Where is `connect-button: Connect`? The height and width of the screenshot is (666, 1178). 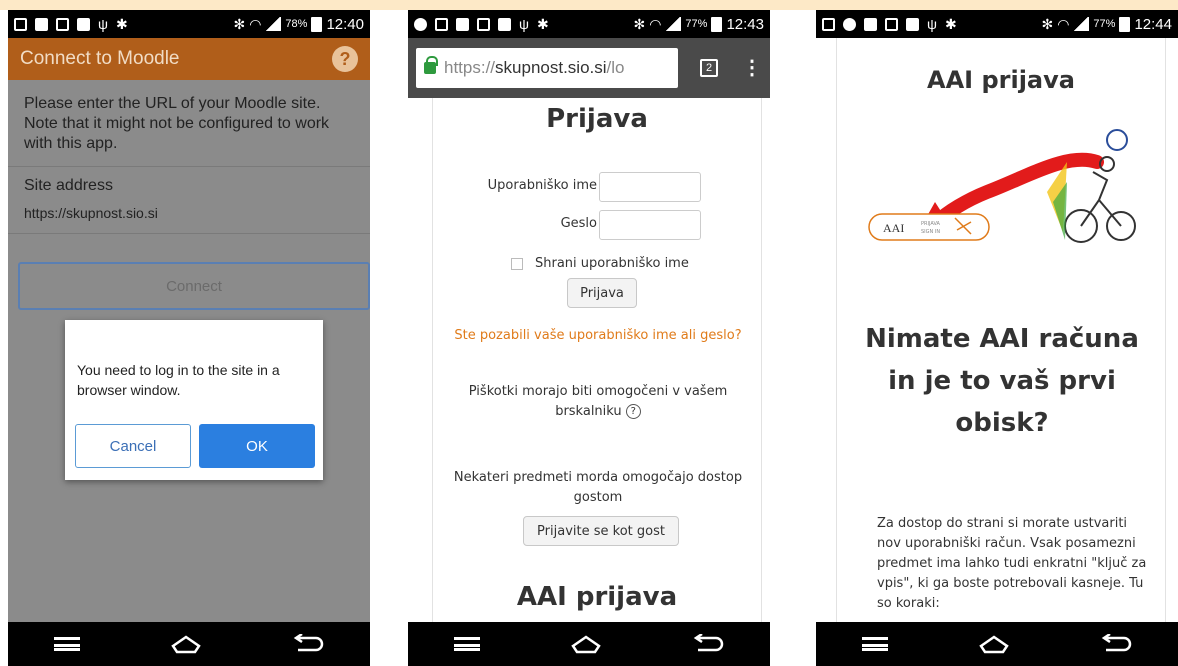
connect-button: Connect is located at coordinates (194, 286).